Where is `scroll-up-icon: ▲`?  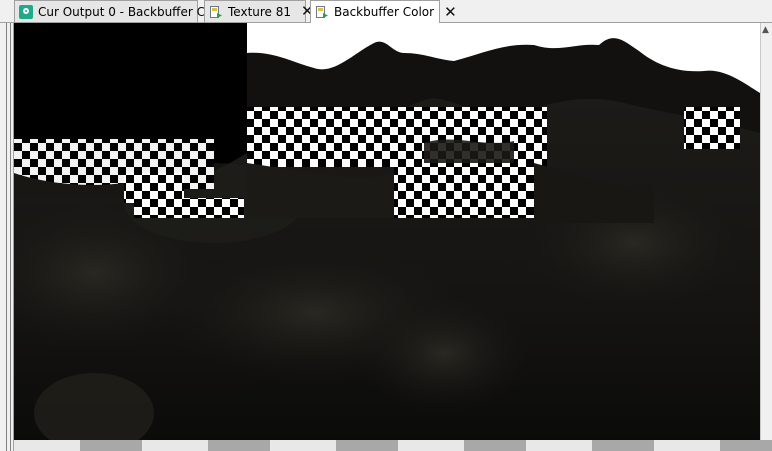 scroll-up-icon: ▲ is located at coordinates (765, 30).